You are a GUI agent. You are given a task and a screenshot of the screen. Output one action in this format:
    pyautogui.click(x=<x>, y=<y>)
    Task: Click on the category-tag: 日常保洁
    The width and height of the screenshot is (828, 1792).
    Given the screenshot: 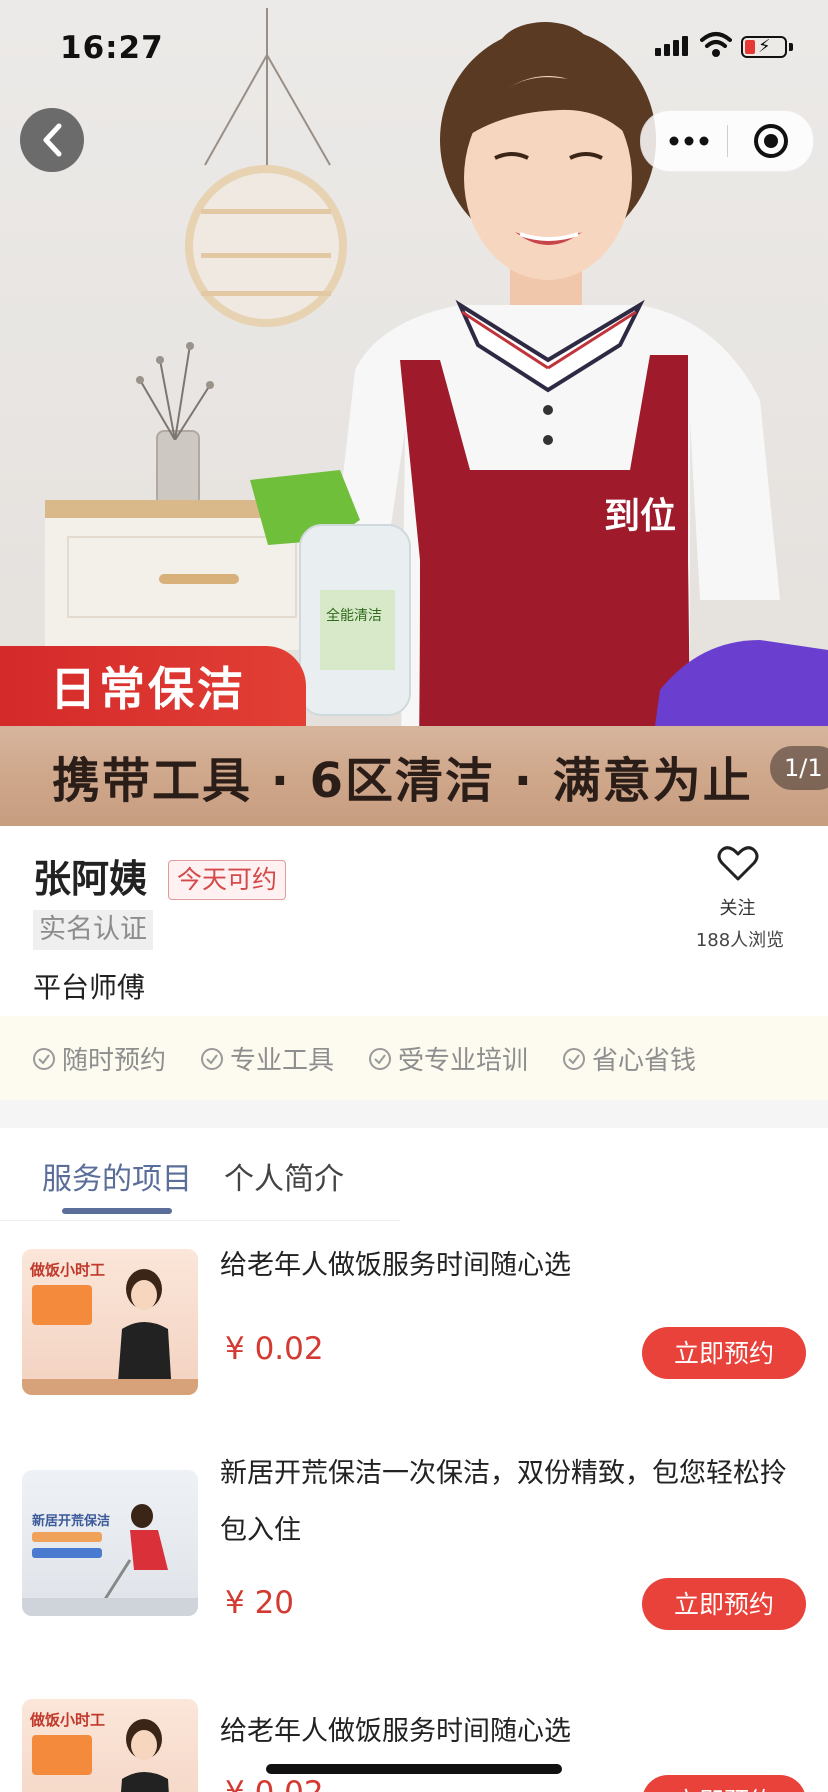 What is the action you would take?
    pyautogui.click(x=153, y=686)
    